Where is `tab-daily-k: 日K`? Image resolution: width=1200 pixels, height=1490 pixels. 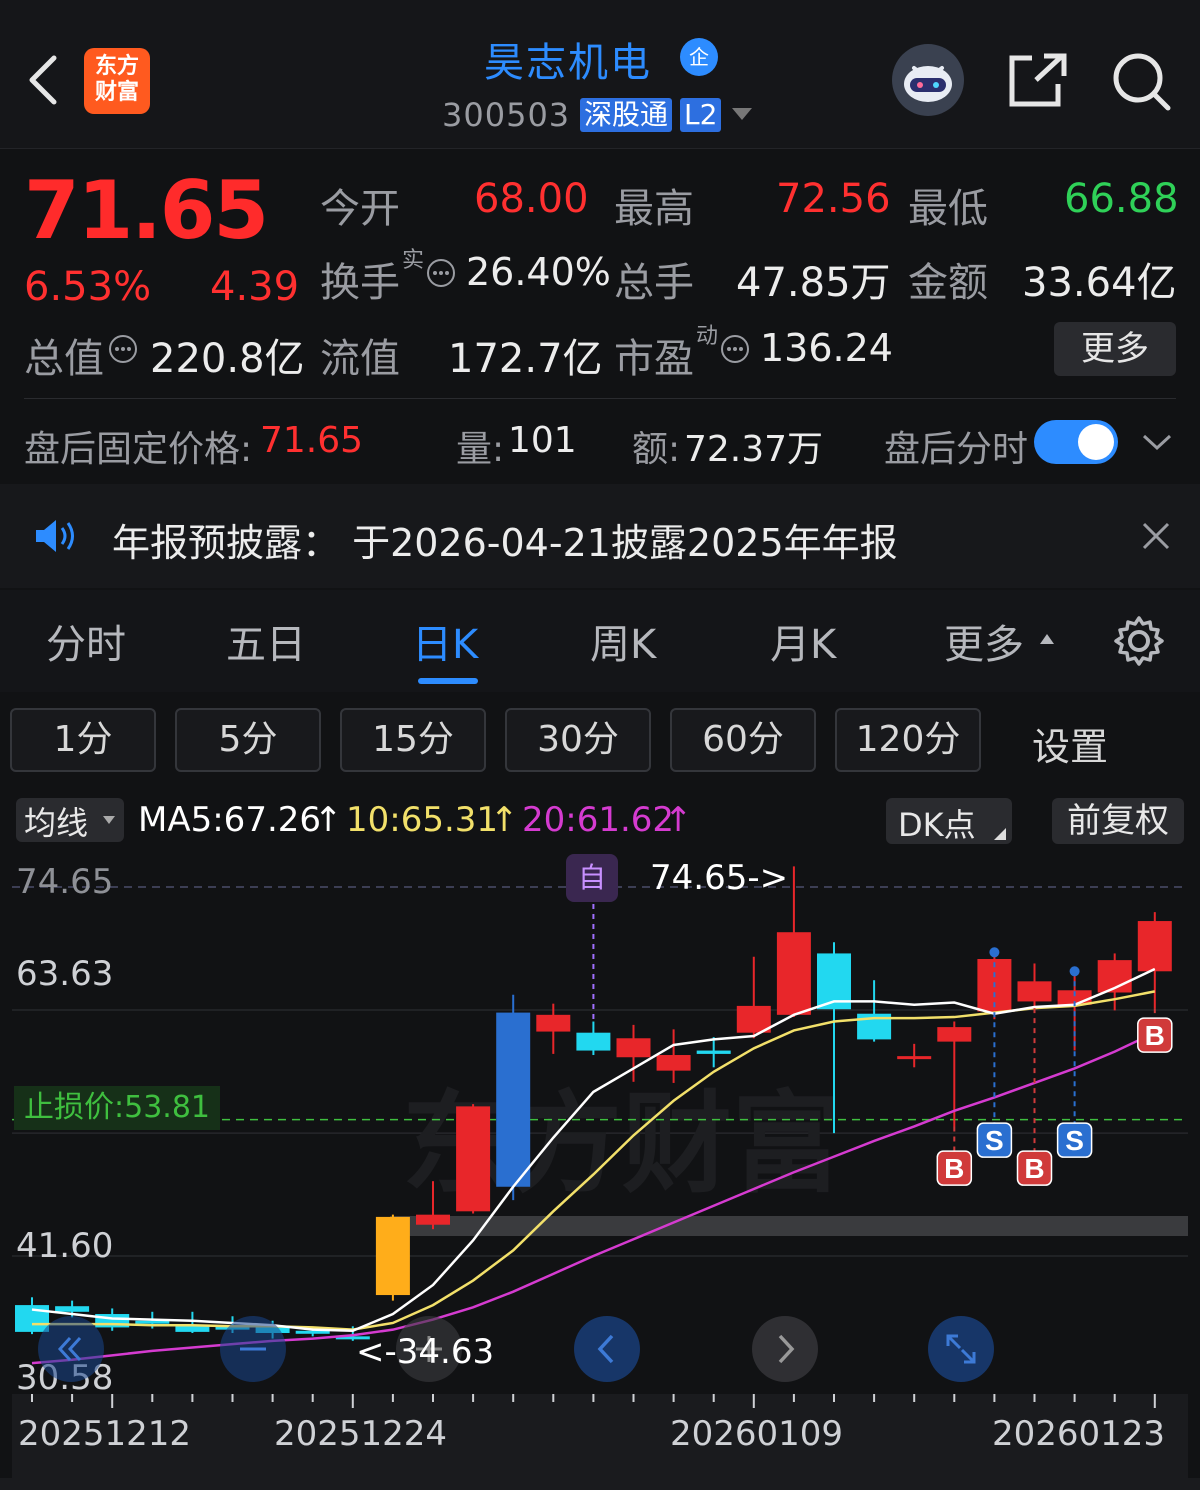
tab-daily-k: 日K is located at coordinates (445, 641).